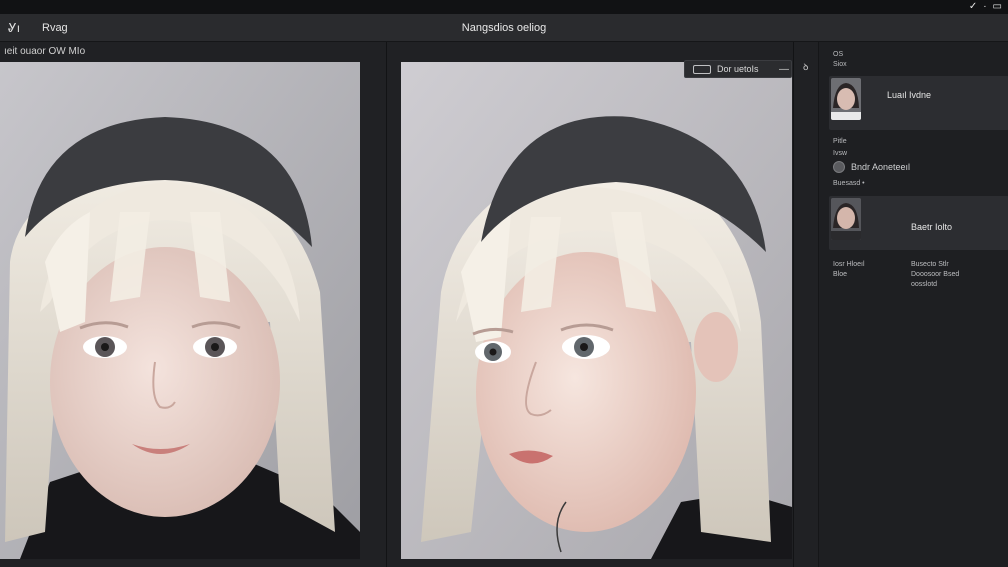  What do you see at coordinates (930, 264) in the screenshot?
I see `detail-line: Busecto Stlr` at bounding box center [930, 264].